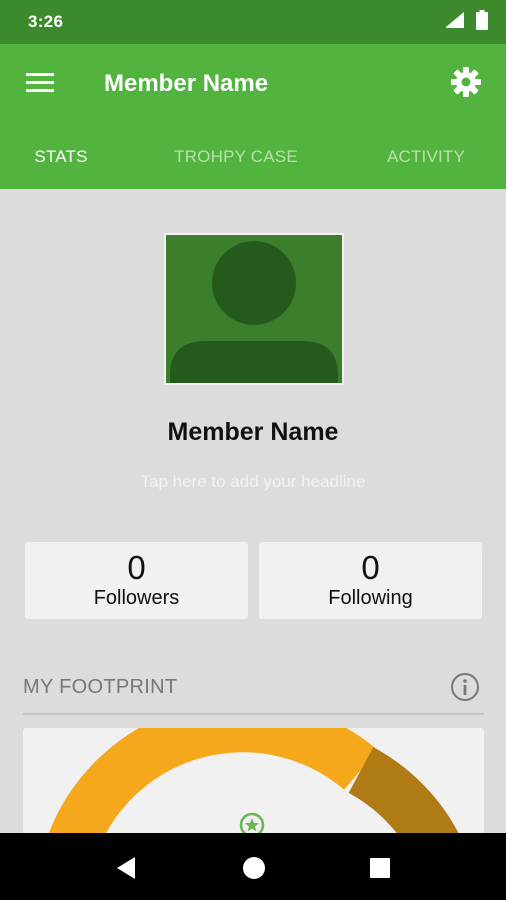 This screenshot has width=506, height=900. What do you see at coordinates (136, 598) in the screenshot?
I see `followers-label: Followers` at bounding box center [136, 598].